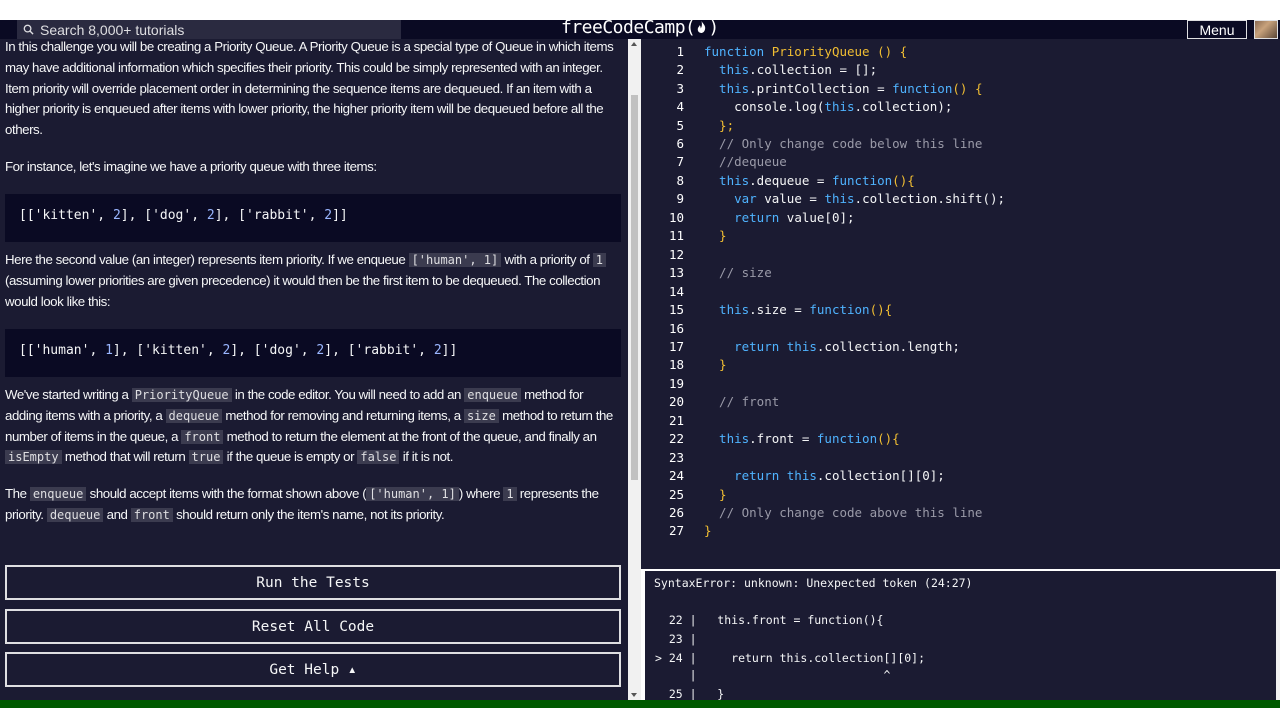 The height and width of the screenshot is (720, 1280). Describe the element at coordinates (745, 162) in the screenshot. I see `code-token: //dequeue` at that location.